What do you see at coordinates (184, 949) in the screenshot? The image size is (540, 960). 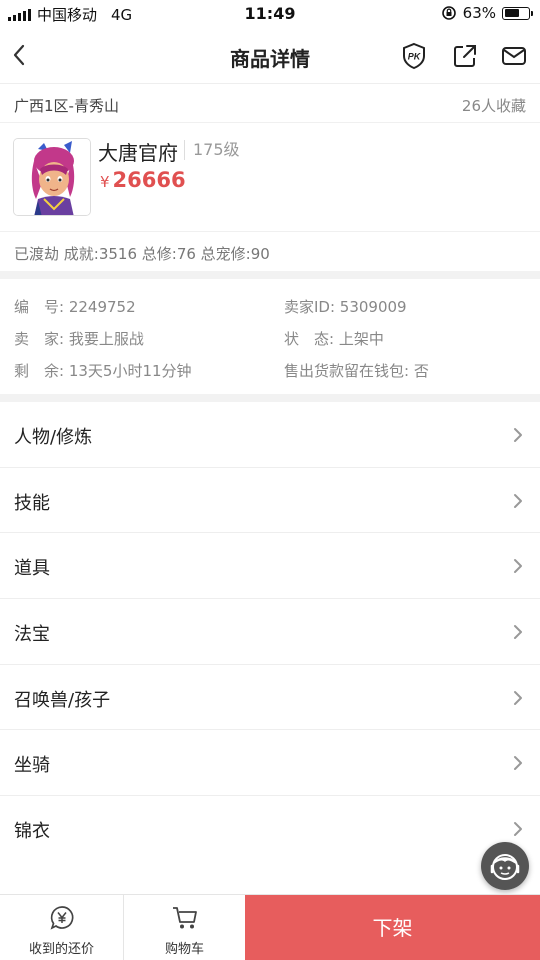 I see `cart-label: 购物车` at bounding box center [184, 949].